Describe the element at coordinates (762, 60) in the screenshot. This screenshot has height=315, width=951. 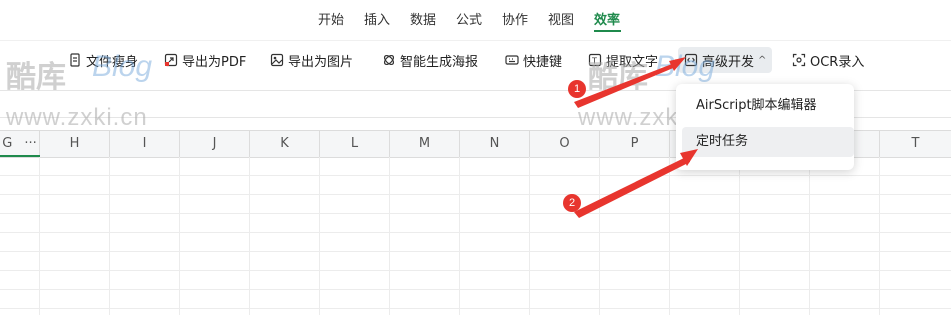
I see `chevron-up-icon: ^` at that location.